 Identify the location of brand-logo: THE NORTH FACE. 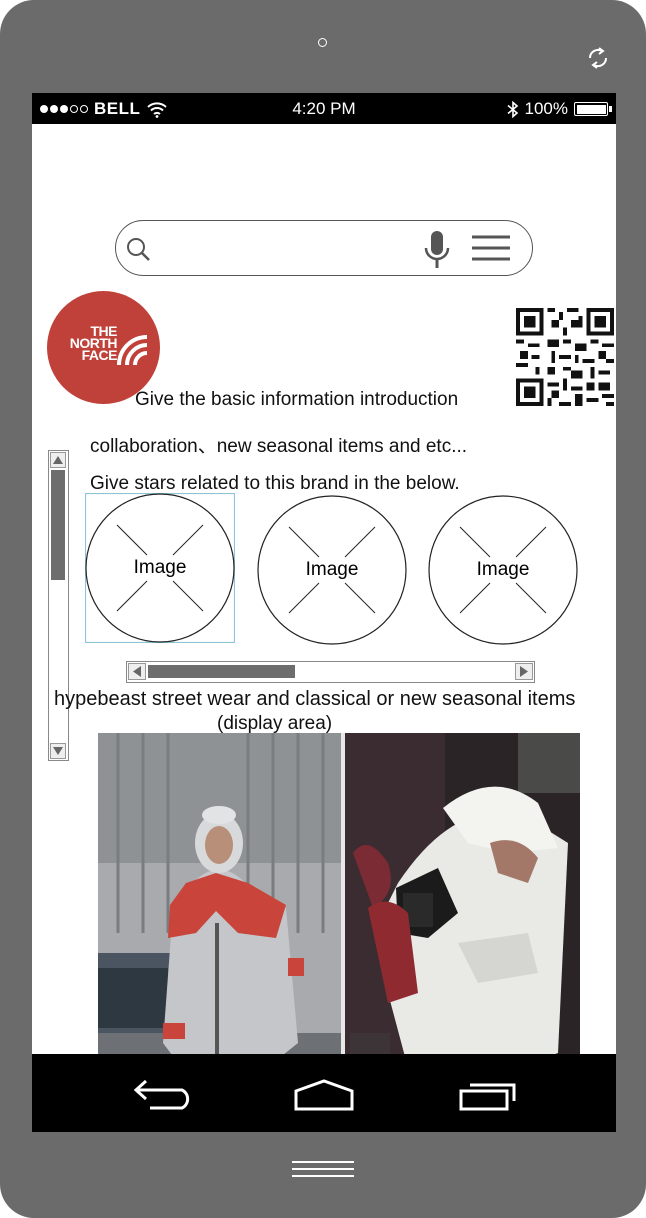
(103, 347).